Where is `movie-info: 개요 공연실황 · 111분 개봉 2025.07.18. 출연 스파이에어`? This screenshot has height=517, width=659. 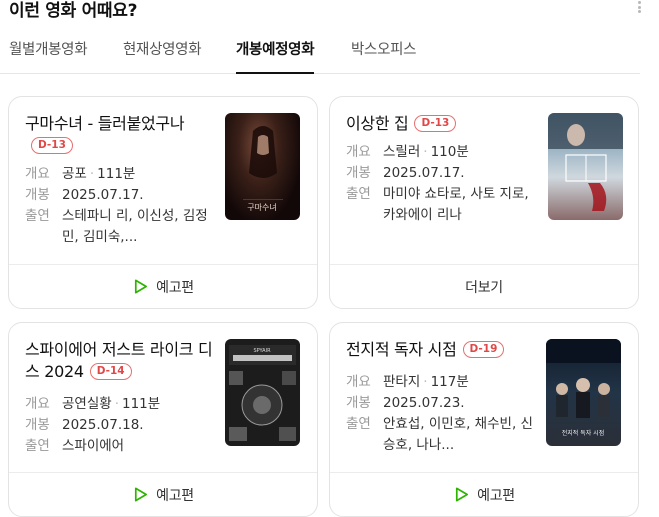 movie-info: 개요 공연실황 · 111분 개봉 2025.07.18. 출연 스파이에어 is located at coordinates (120, 425).